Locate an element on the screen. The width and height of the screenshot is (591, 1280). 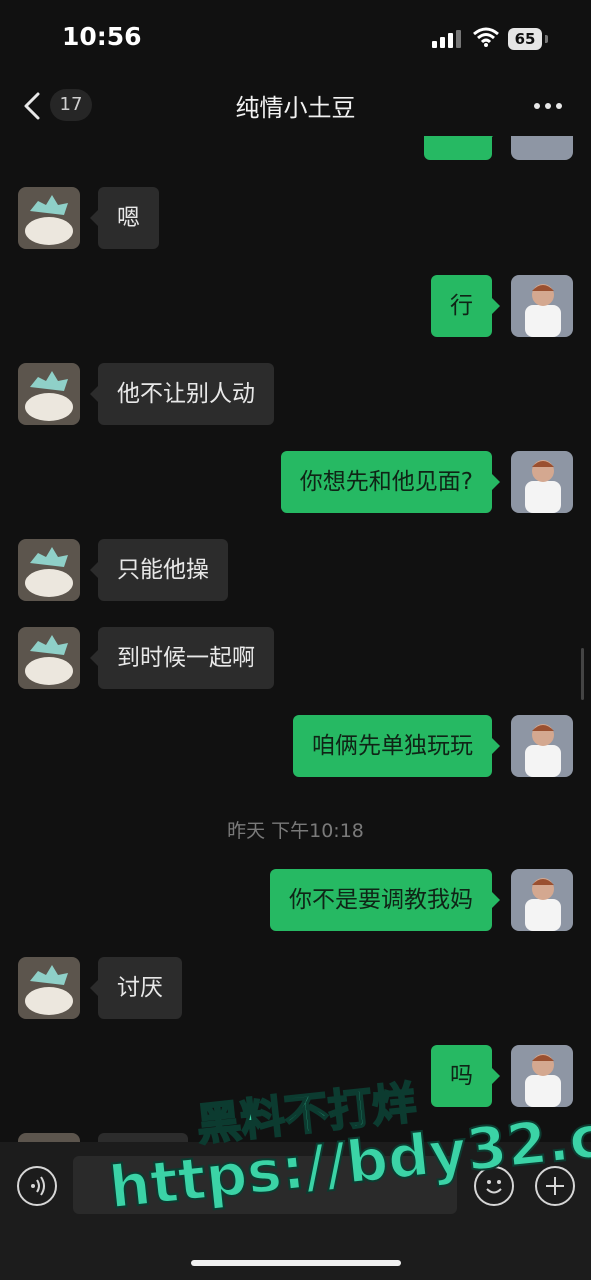
message-bubble: 咱俩先单独玩玩 is located at coordinates (396, 746).